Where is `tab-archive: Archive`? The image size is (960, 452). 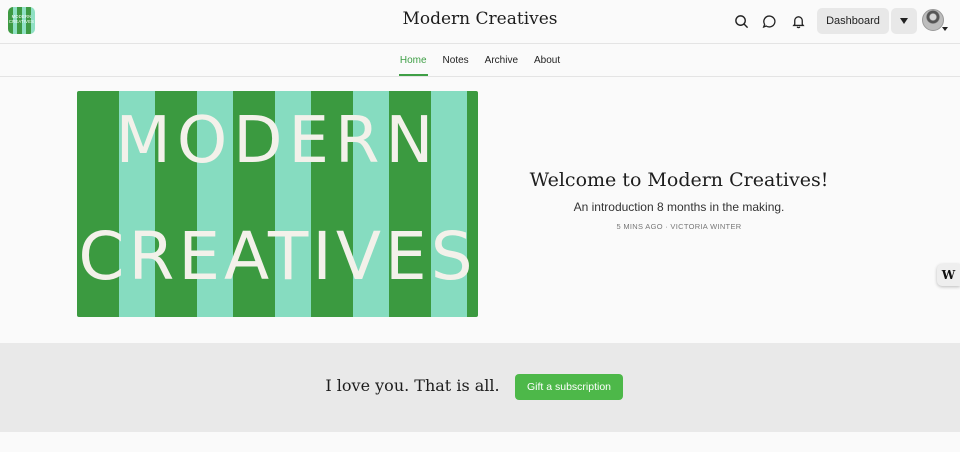
tab-archive: Archive is located at coordinates (501, 60).